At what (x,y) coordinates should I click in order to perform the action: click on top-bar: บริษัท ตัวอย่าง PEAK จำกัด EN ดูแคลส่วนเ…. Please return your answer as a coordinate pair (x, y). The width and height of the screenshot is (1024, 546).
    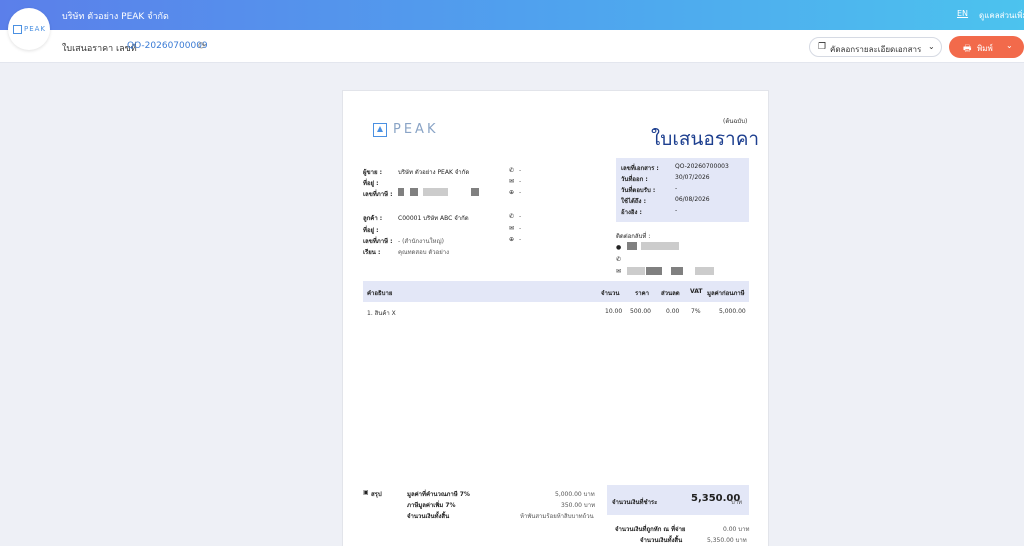
    Looking at the image, I should click on (512, 15).